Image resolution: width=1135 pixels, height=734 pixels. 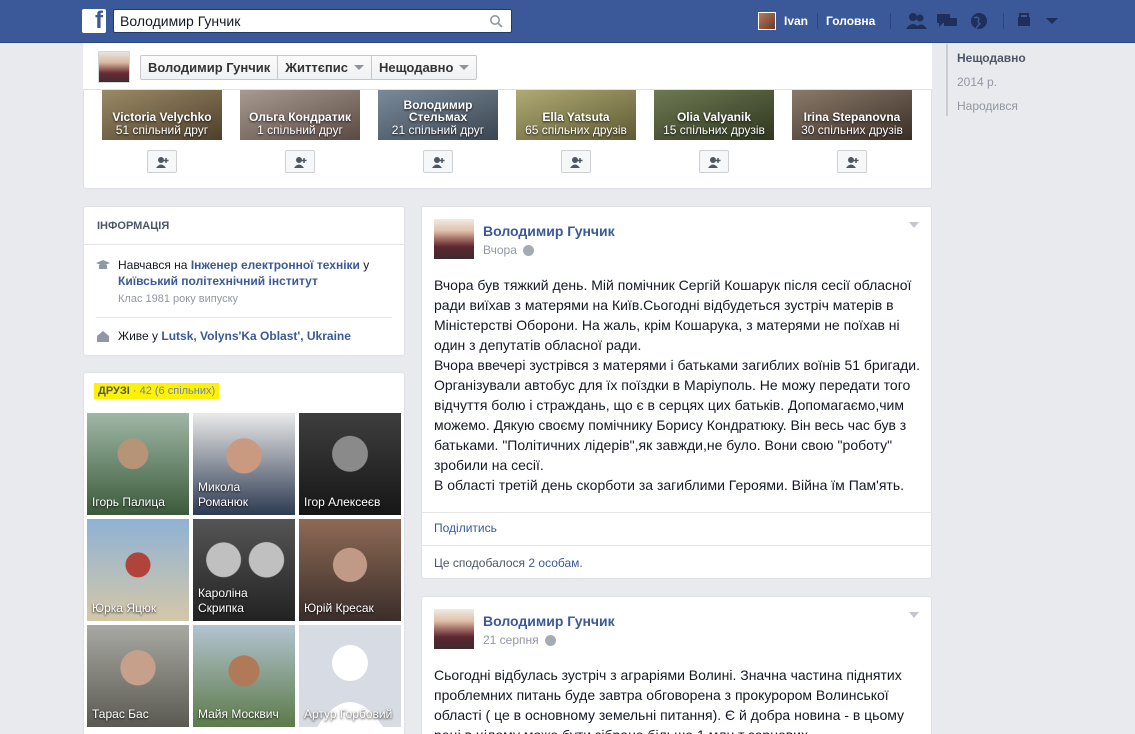 What do you see at coordinates (438, 130) in the screenshot?
I see `suggestion-mutual: 21 спільний друг` at bounding box center [438, 130].